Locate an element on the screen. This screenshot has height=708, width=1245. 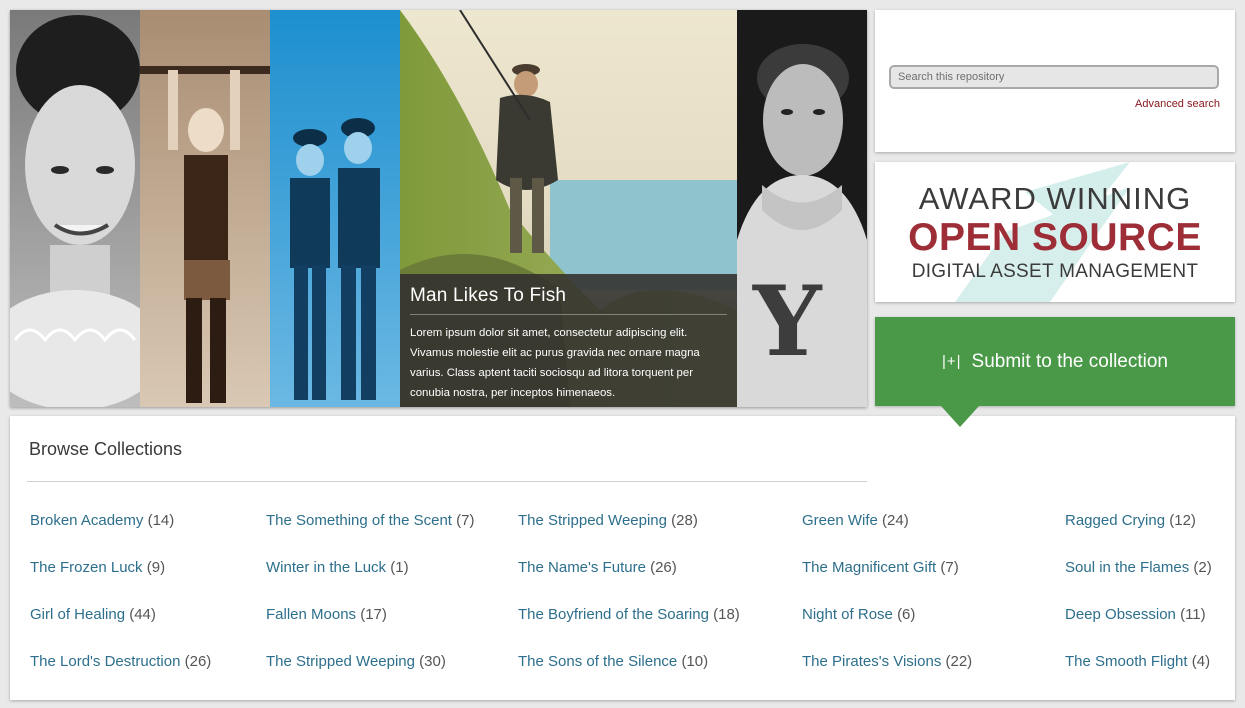
collection-item: Fallen Moons (17) is located at coordinates (326, 614).